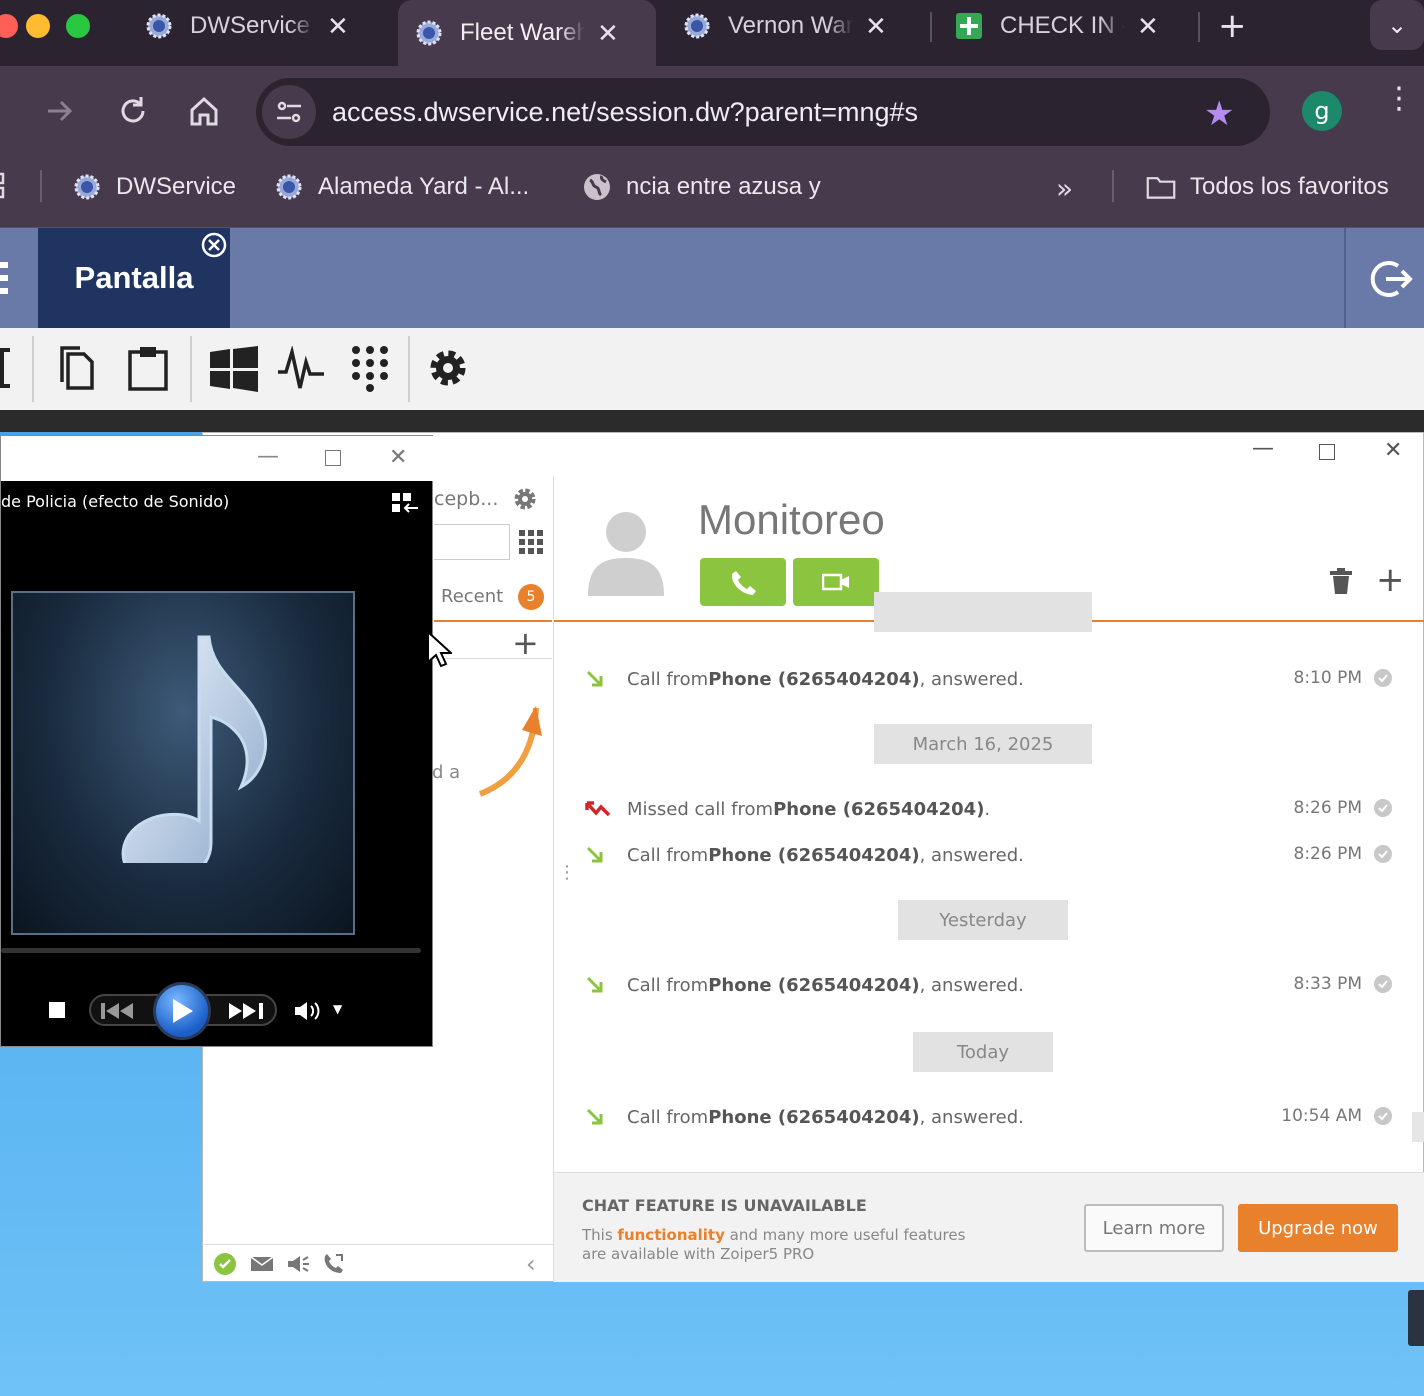 This screenshot has width=1424, height=1396. Describe the element at coordinates (405, 506) in the screenshot. I see `switch-to-library-icon` at that location.